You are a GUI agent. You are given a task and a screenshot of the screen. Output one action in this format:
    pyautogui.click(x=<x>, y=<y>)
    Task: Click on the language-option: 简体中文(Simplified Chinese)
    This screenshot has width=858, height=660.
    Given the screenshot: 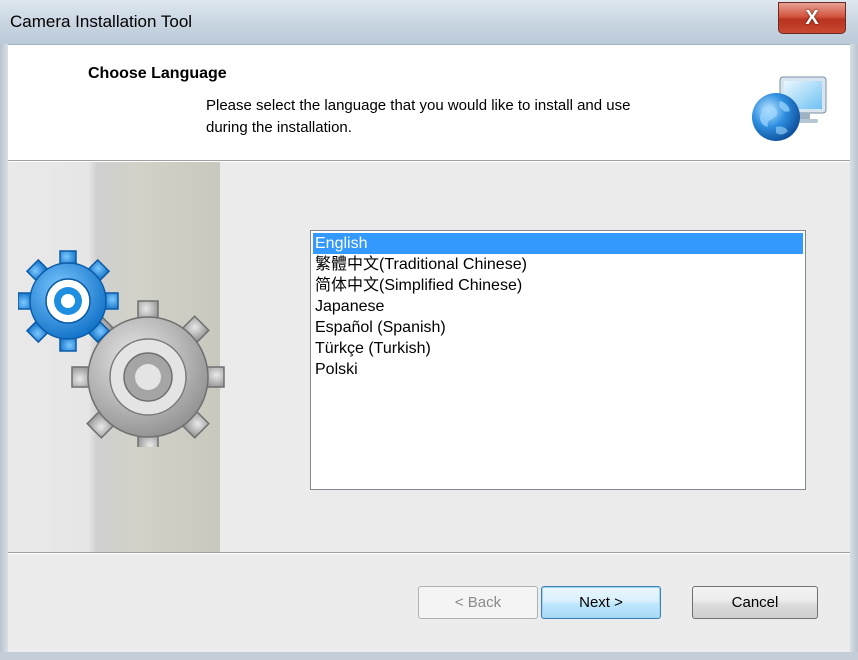 What is the action you would take?
    pyautogui.click(x=558, y=285)
    